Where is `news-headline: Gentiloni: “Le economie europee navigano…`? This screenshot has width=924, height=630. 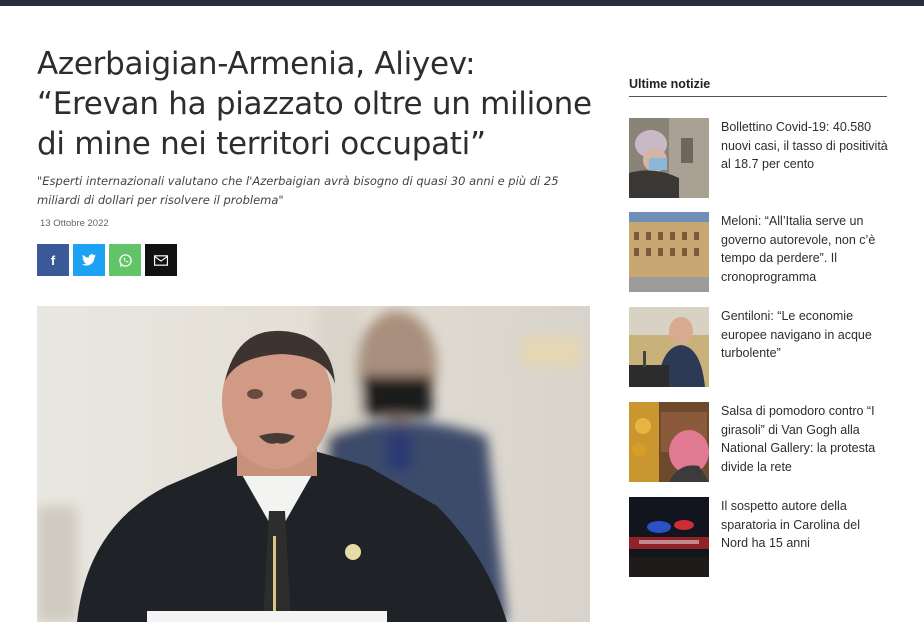
news-headline: Gentiloni: “Le economie europee navigano… is located at coordinates (805, 347).